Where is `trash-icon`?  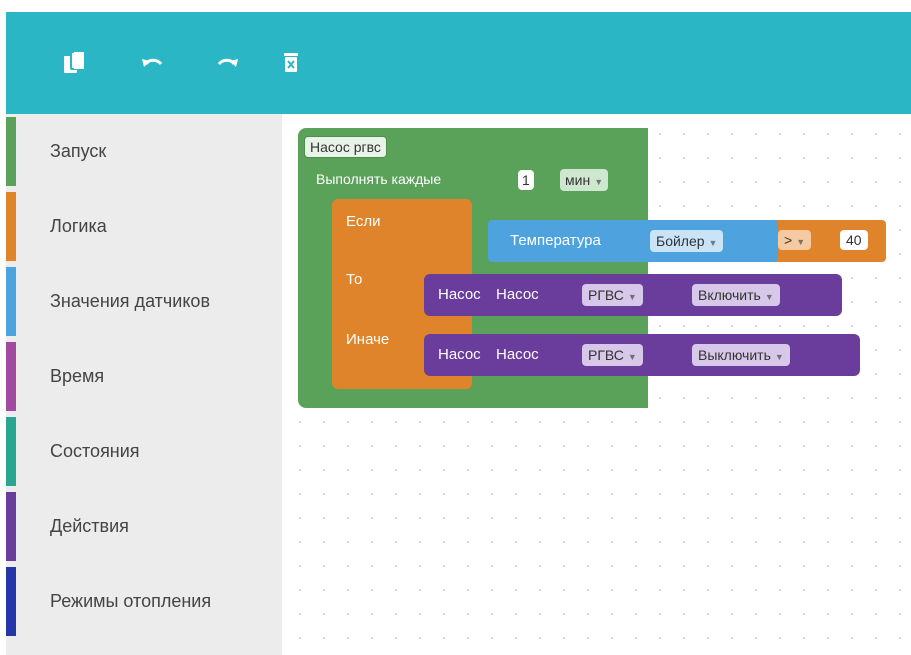
trash-icon is located at coordinates (291, 63).